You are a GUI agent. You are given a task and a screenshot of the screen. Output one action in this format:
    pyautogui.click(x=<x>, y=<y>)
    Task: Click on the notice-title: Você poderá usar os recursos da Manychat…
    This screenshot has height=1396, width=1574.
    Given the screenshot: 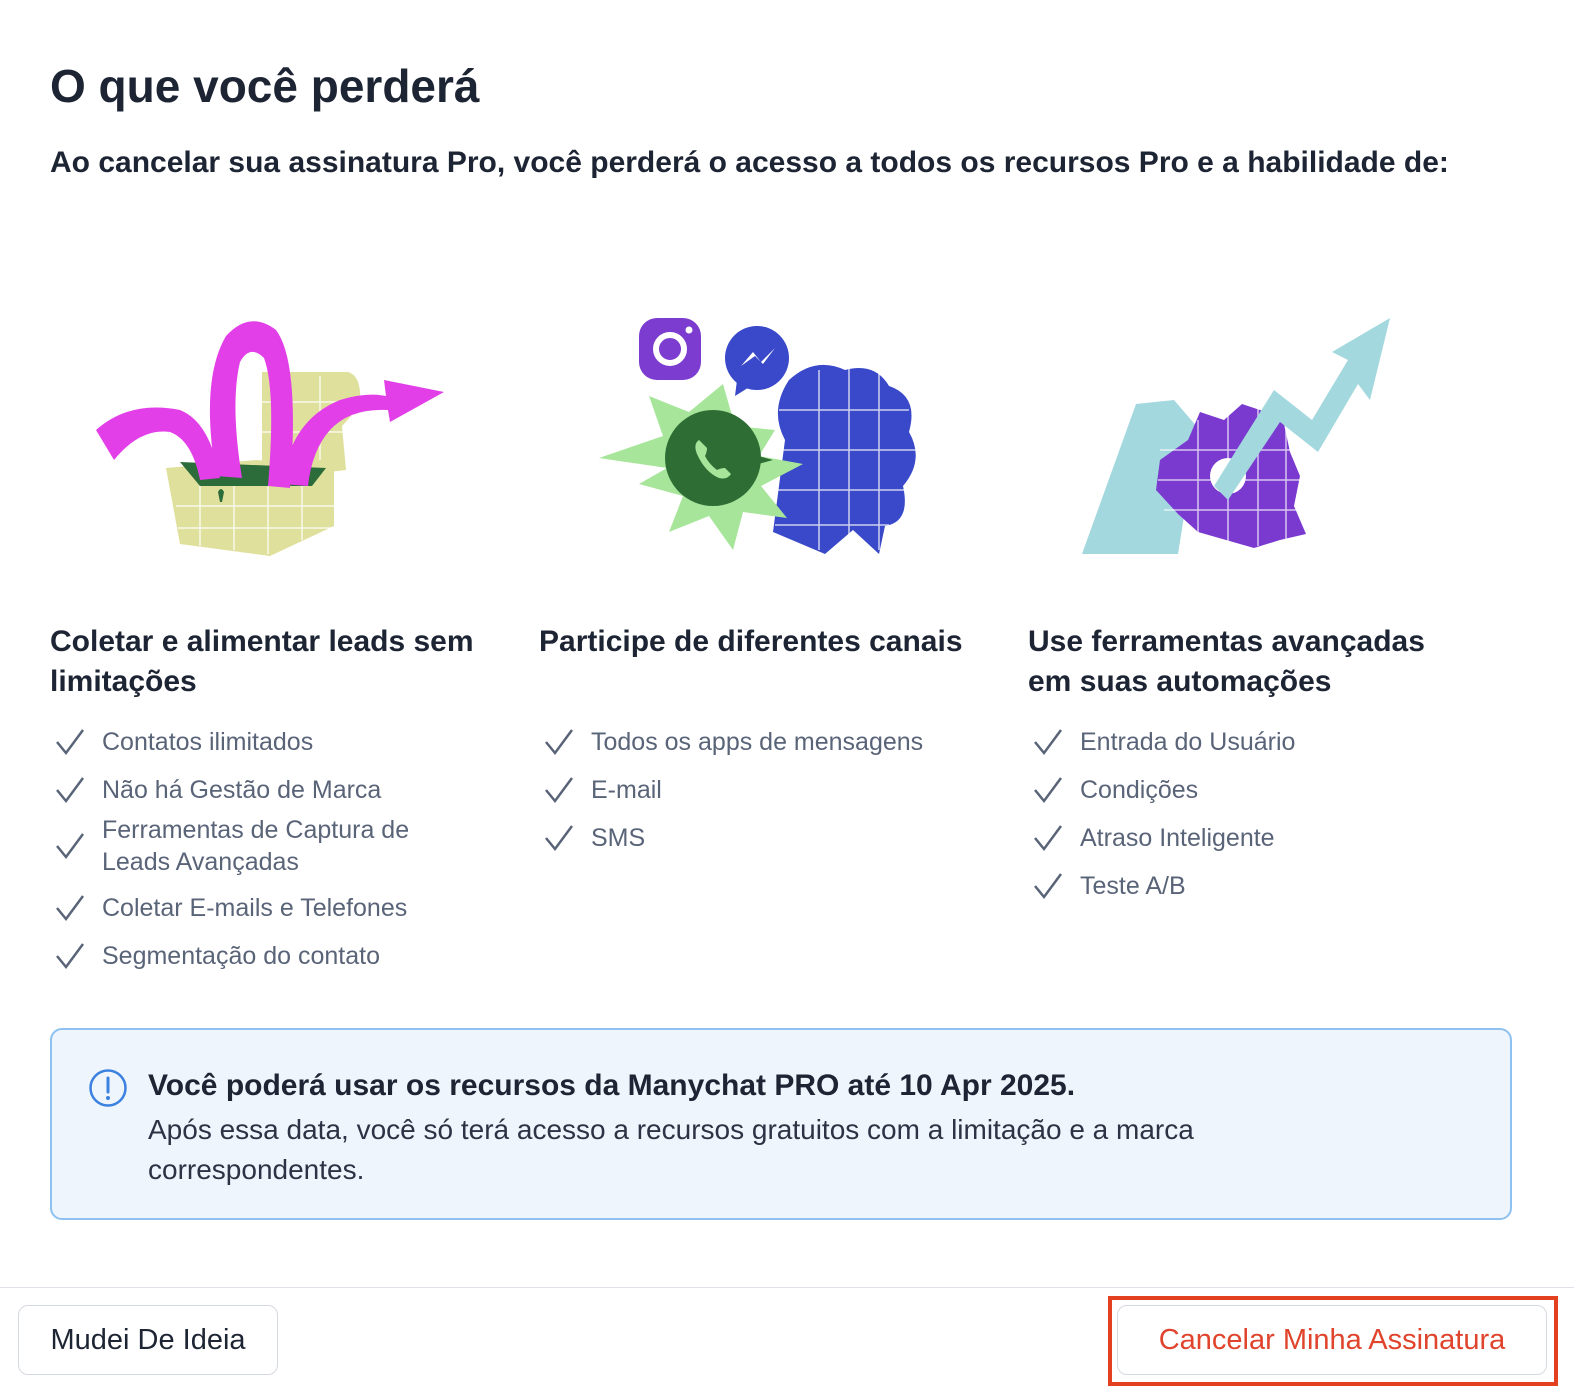 What is the action you would take?
    pyautogui.click(x=612, y=1085)
    